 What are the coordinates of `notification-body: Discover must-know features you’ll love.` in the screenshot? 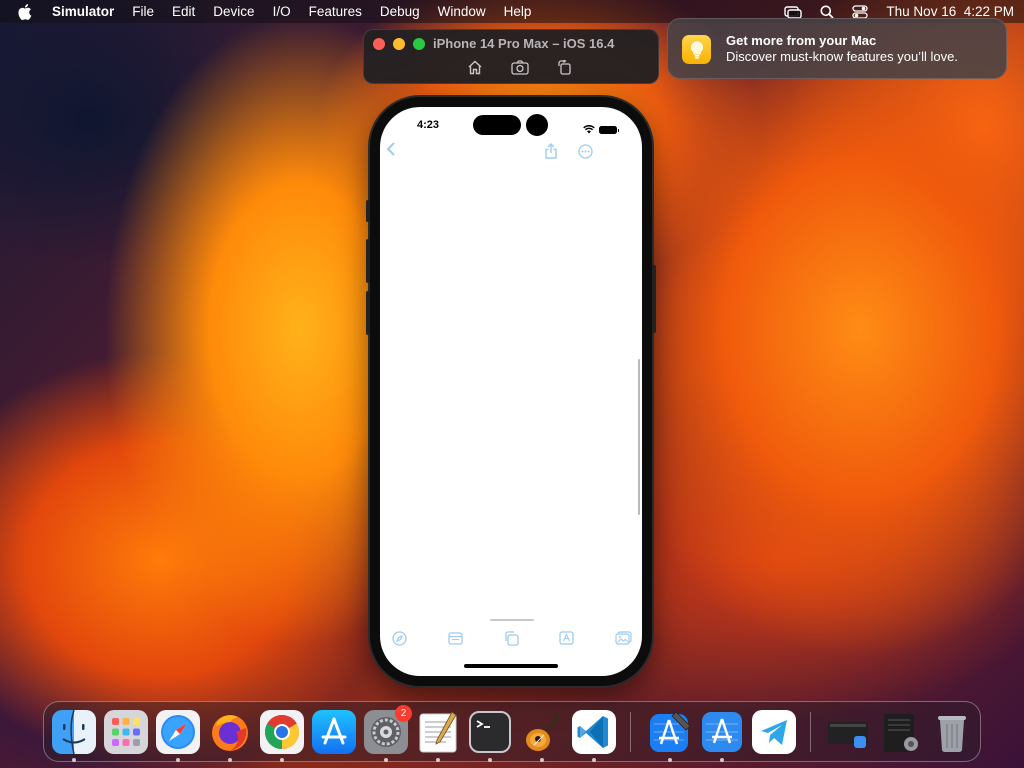 It's located at (842, 56).